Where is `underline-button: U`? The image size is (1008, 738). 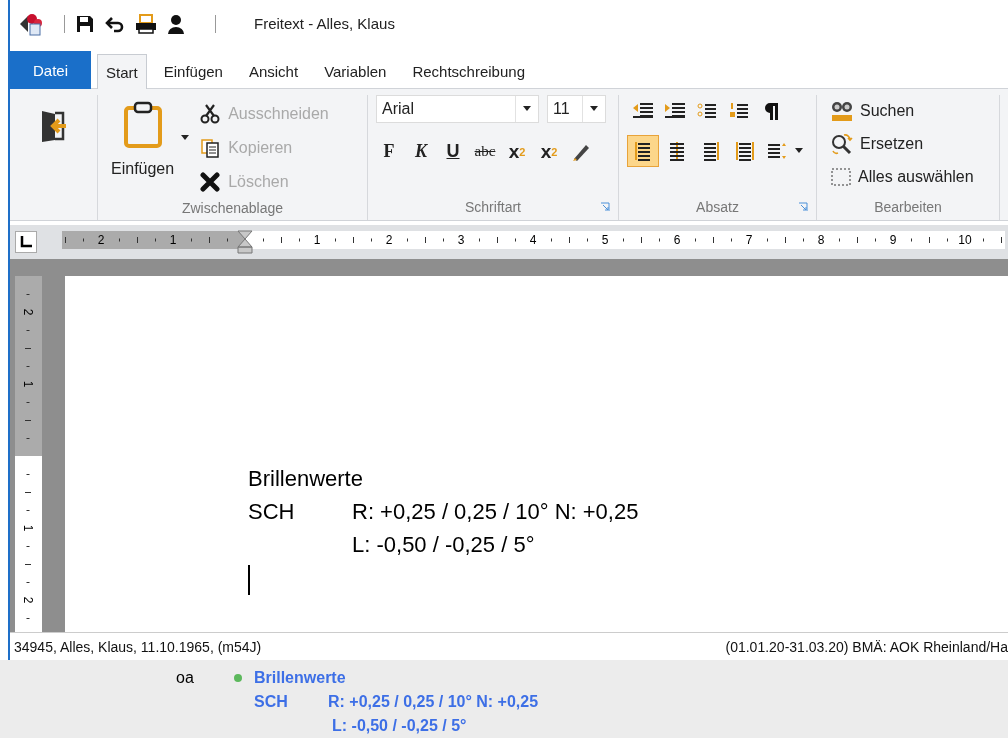
underline-button: U is located at coordinates (453, 151).